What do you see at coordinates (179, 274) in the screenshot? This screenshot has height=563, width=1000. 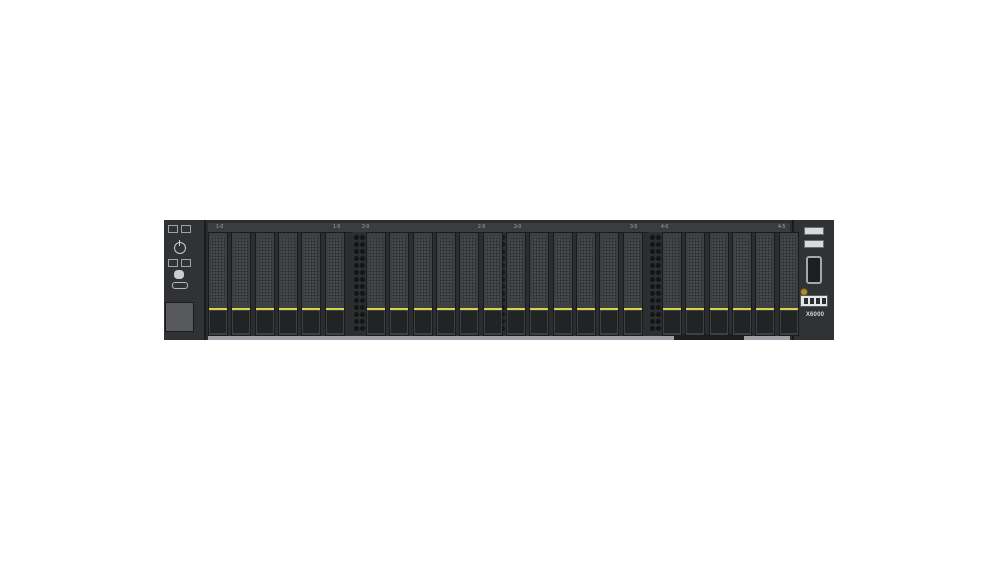 I see `uid-icon` at bounding box center [179, 274].